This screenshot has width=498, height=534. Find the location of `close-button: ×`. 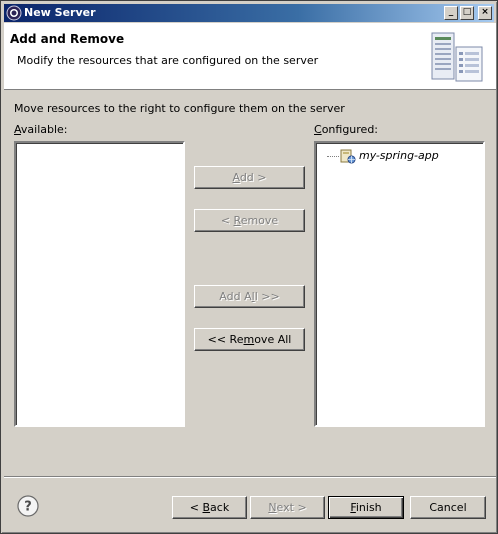

close-button: × is located at coordinates (485, 13).